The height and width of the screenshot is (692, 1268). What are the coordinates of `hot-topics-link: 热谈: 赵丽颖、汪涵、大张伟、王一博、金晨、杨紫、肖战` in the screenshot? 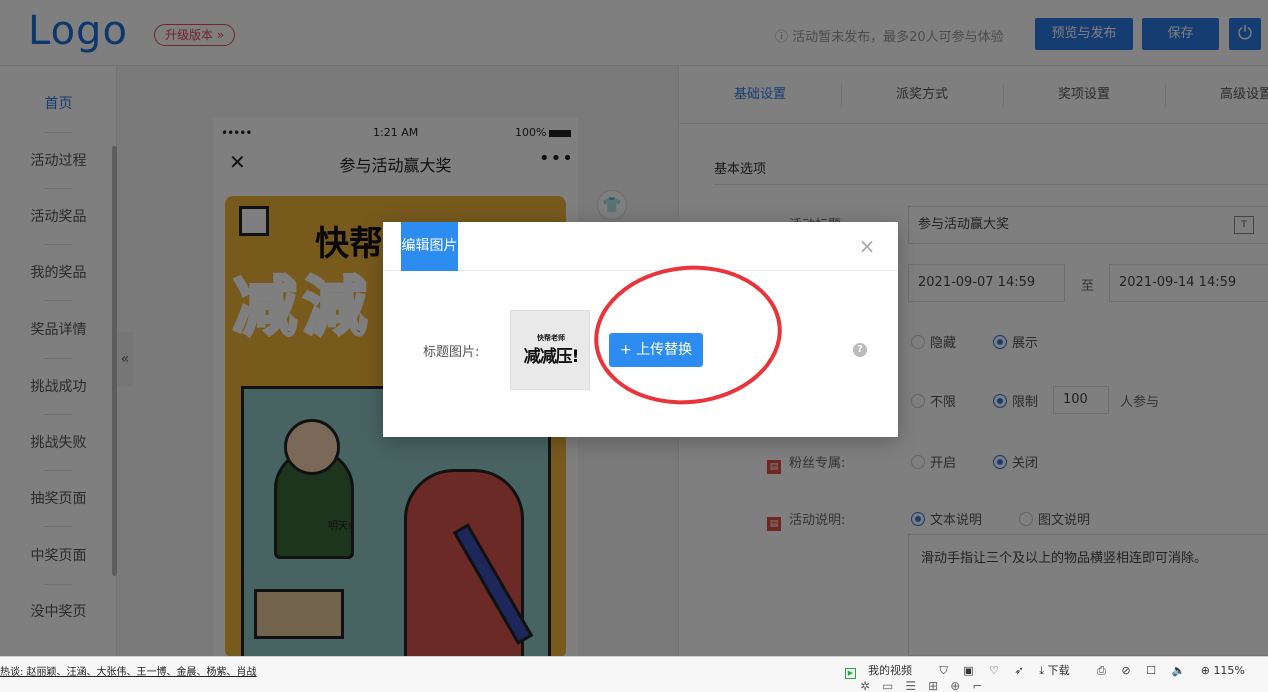 It's located at (128, 670).